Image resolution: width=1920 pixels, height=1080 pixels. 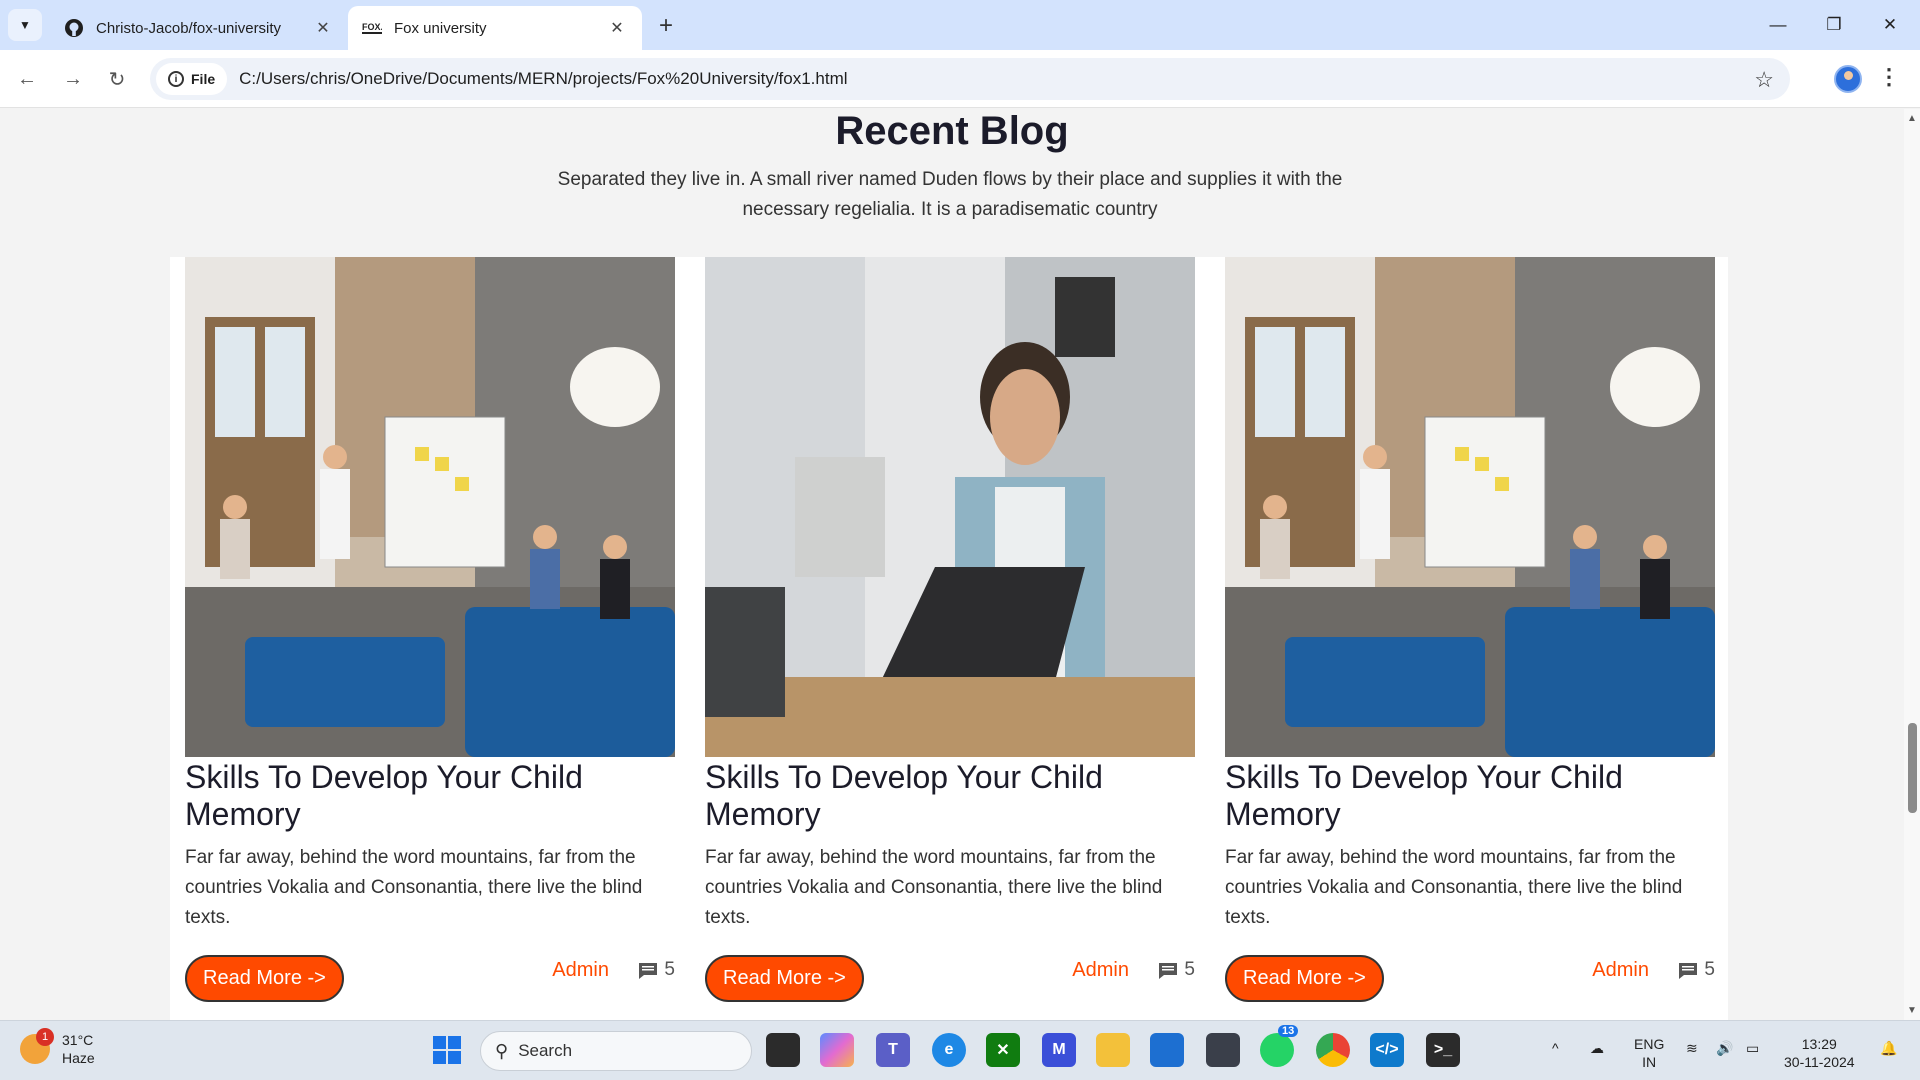 I want to click on task-view-icon, so click(x=783, y=1050).